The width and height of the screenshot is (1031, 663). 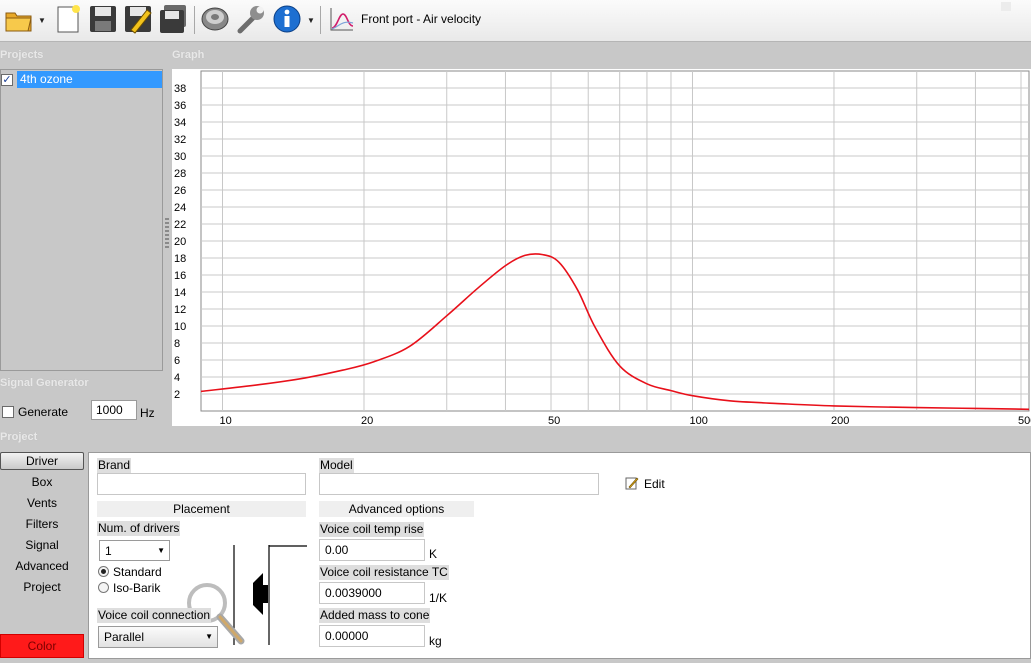 I want to click on save-all-icon, so click(x=173, y=19).